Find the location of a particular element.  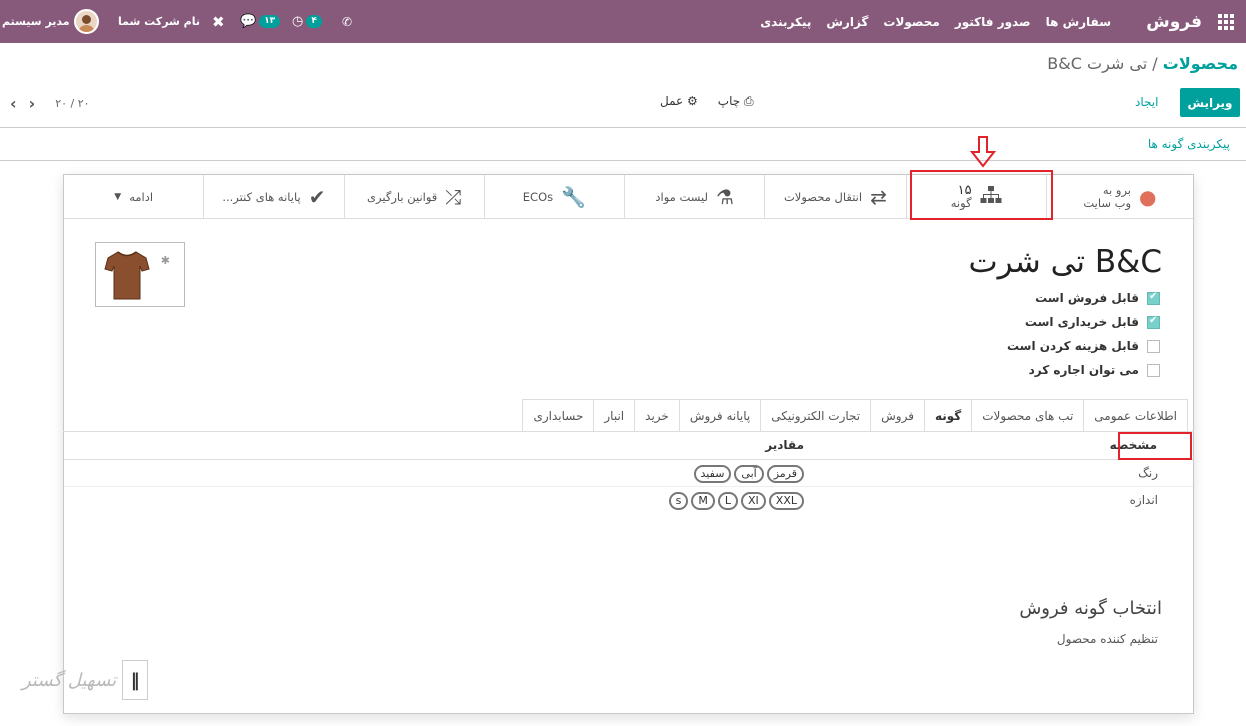

debug-tools-icon: ✖ is located at coordinates (218, 21).